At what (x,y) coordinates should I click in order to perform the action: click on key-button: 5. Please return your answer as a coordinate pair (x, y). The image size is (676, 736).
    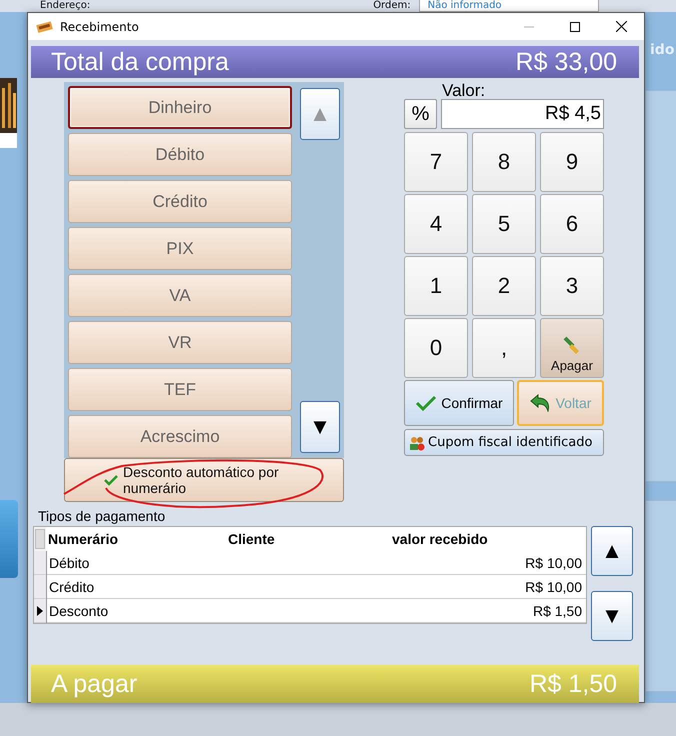
    Looking at the image, I should click on (504, 224).